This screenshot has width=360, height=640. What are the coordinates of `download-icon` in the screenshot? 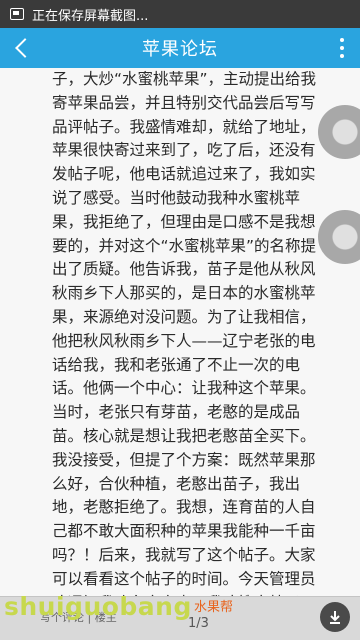 It's located at (335, 617).